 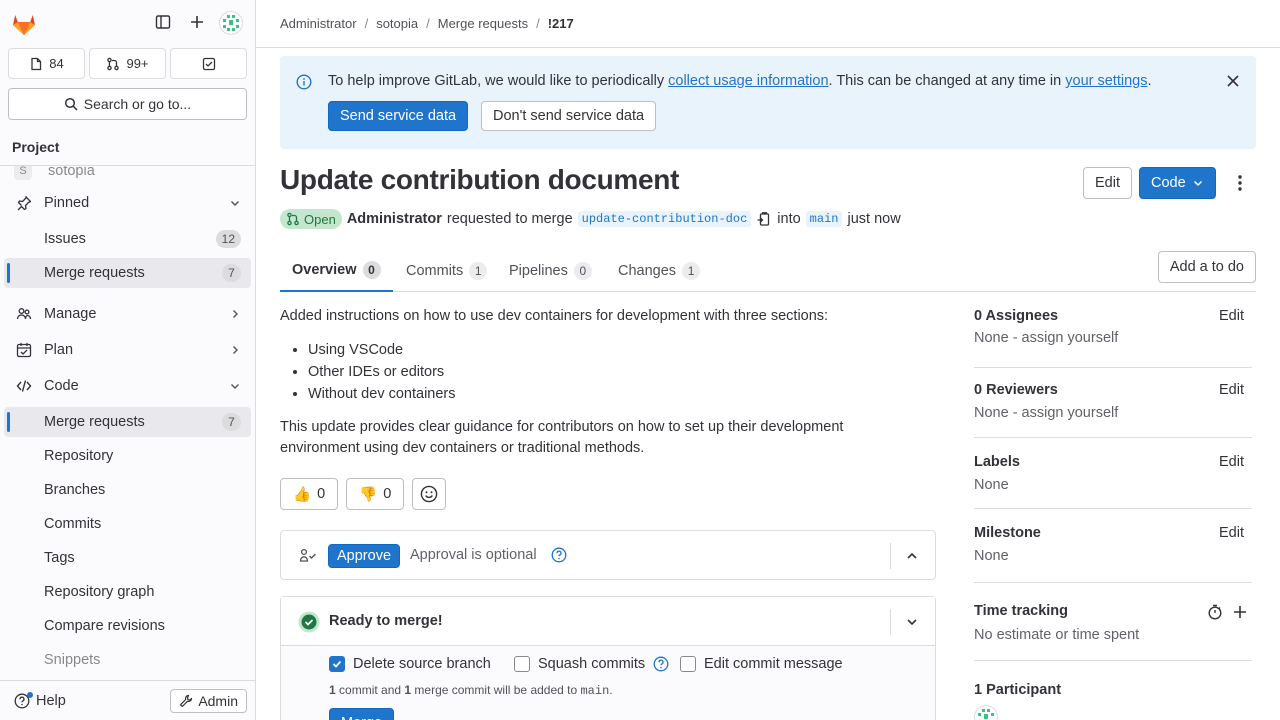 I want to click on reviewers-value: None - assign yourself, so click(x=1046, y=413).